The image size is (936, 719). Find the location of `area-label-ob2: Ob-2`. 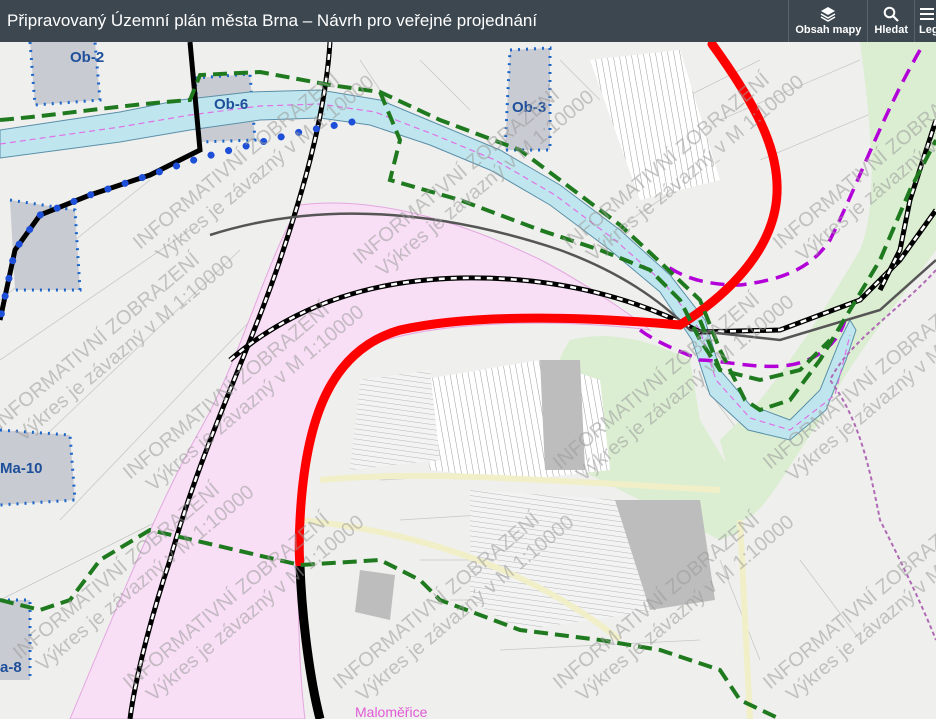

area-label-ob2: Ob-2 is located at coordinates (87, 57).